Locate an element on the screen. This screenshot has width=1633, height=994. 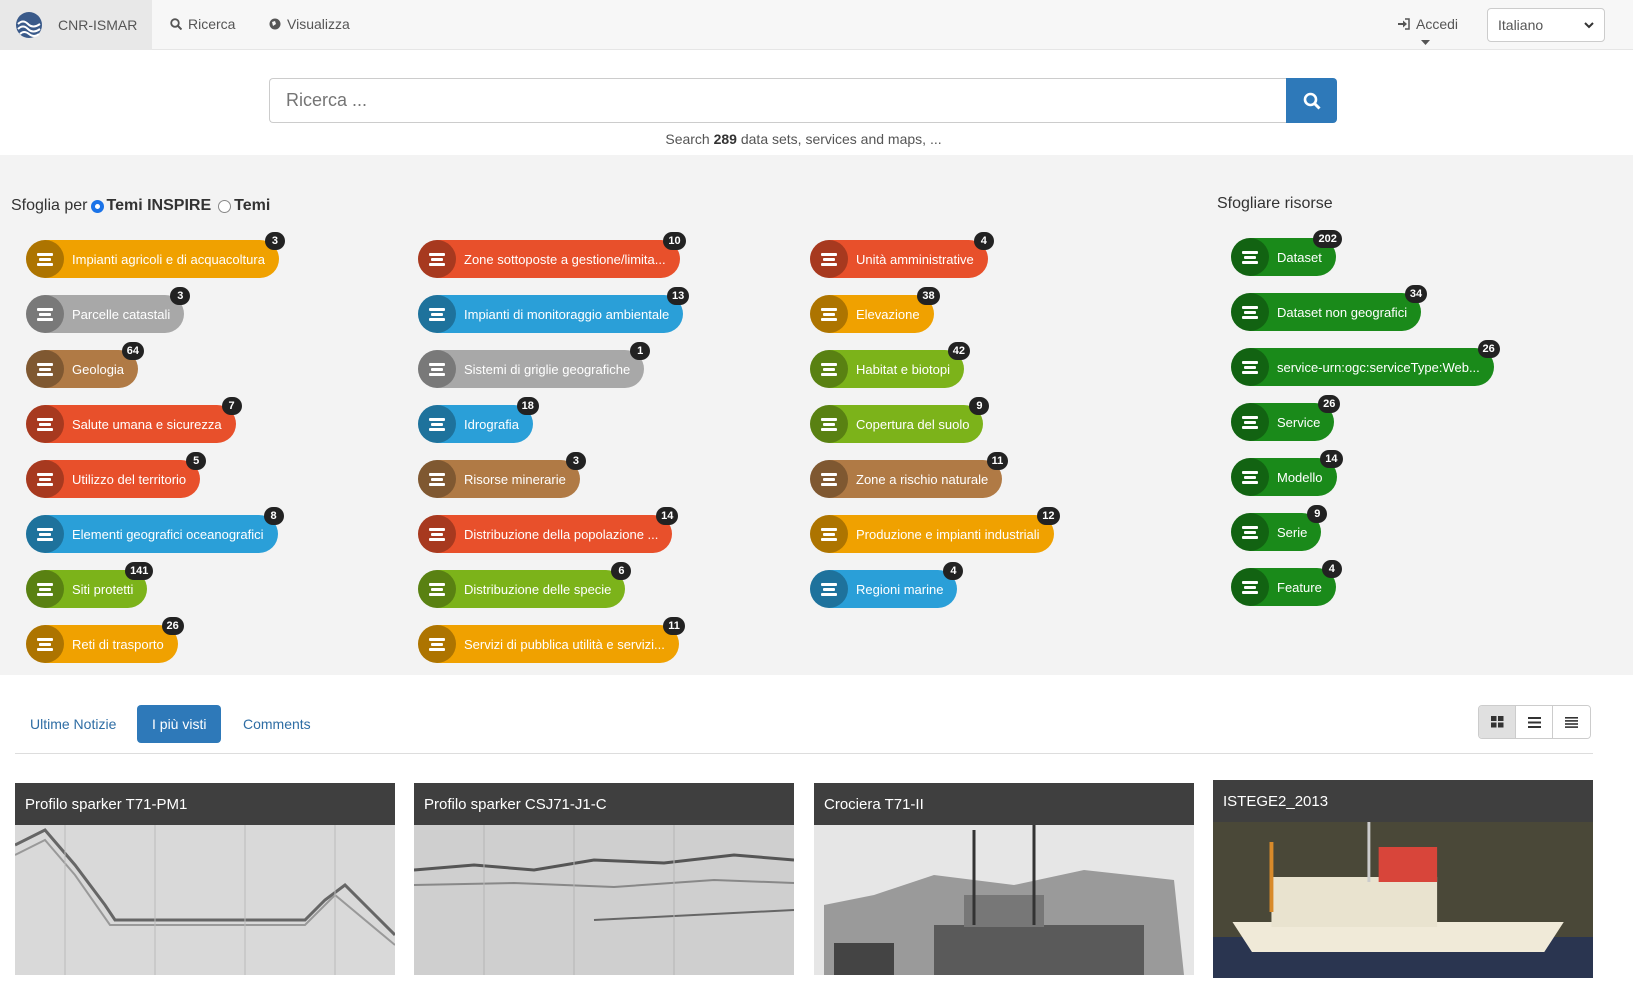
tag-icon is located at coordinates (1250, 587).